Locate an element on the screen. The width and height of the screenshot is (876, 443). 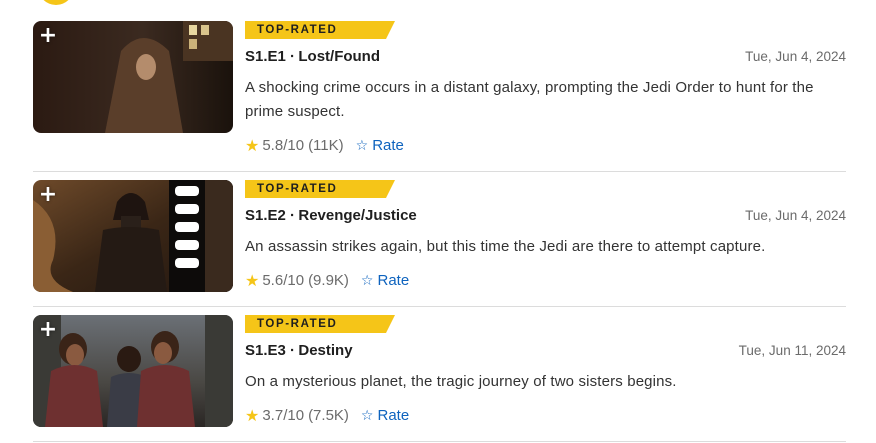
vote-count: (9.9K) is located at coordinates (328, 280).